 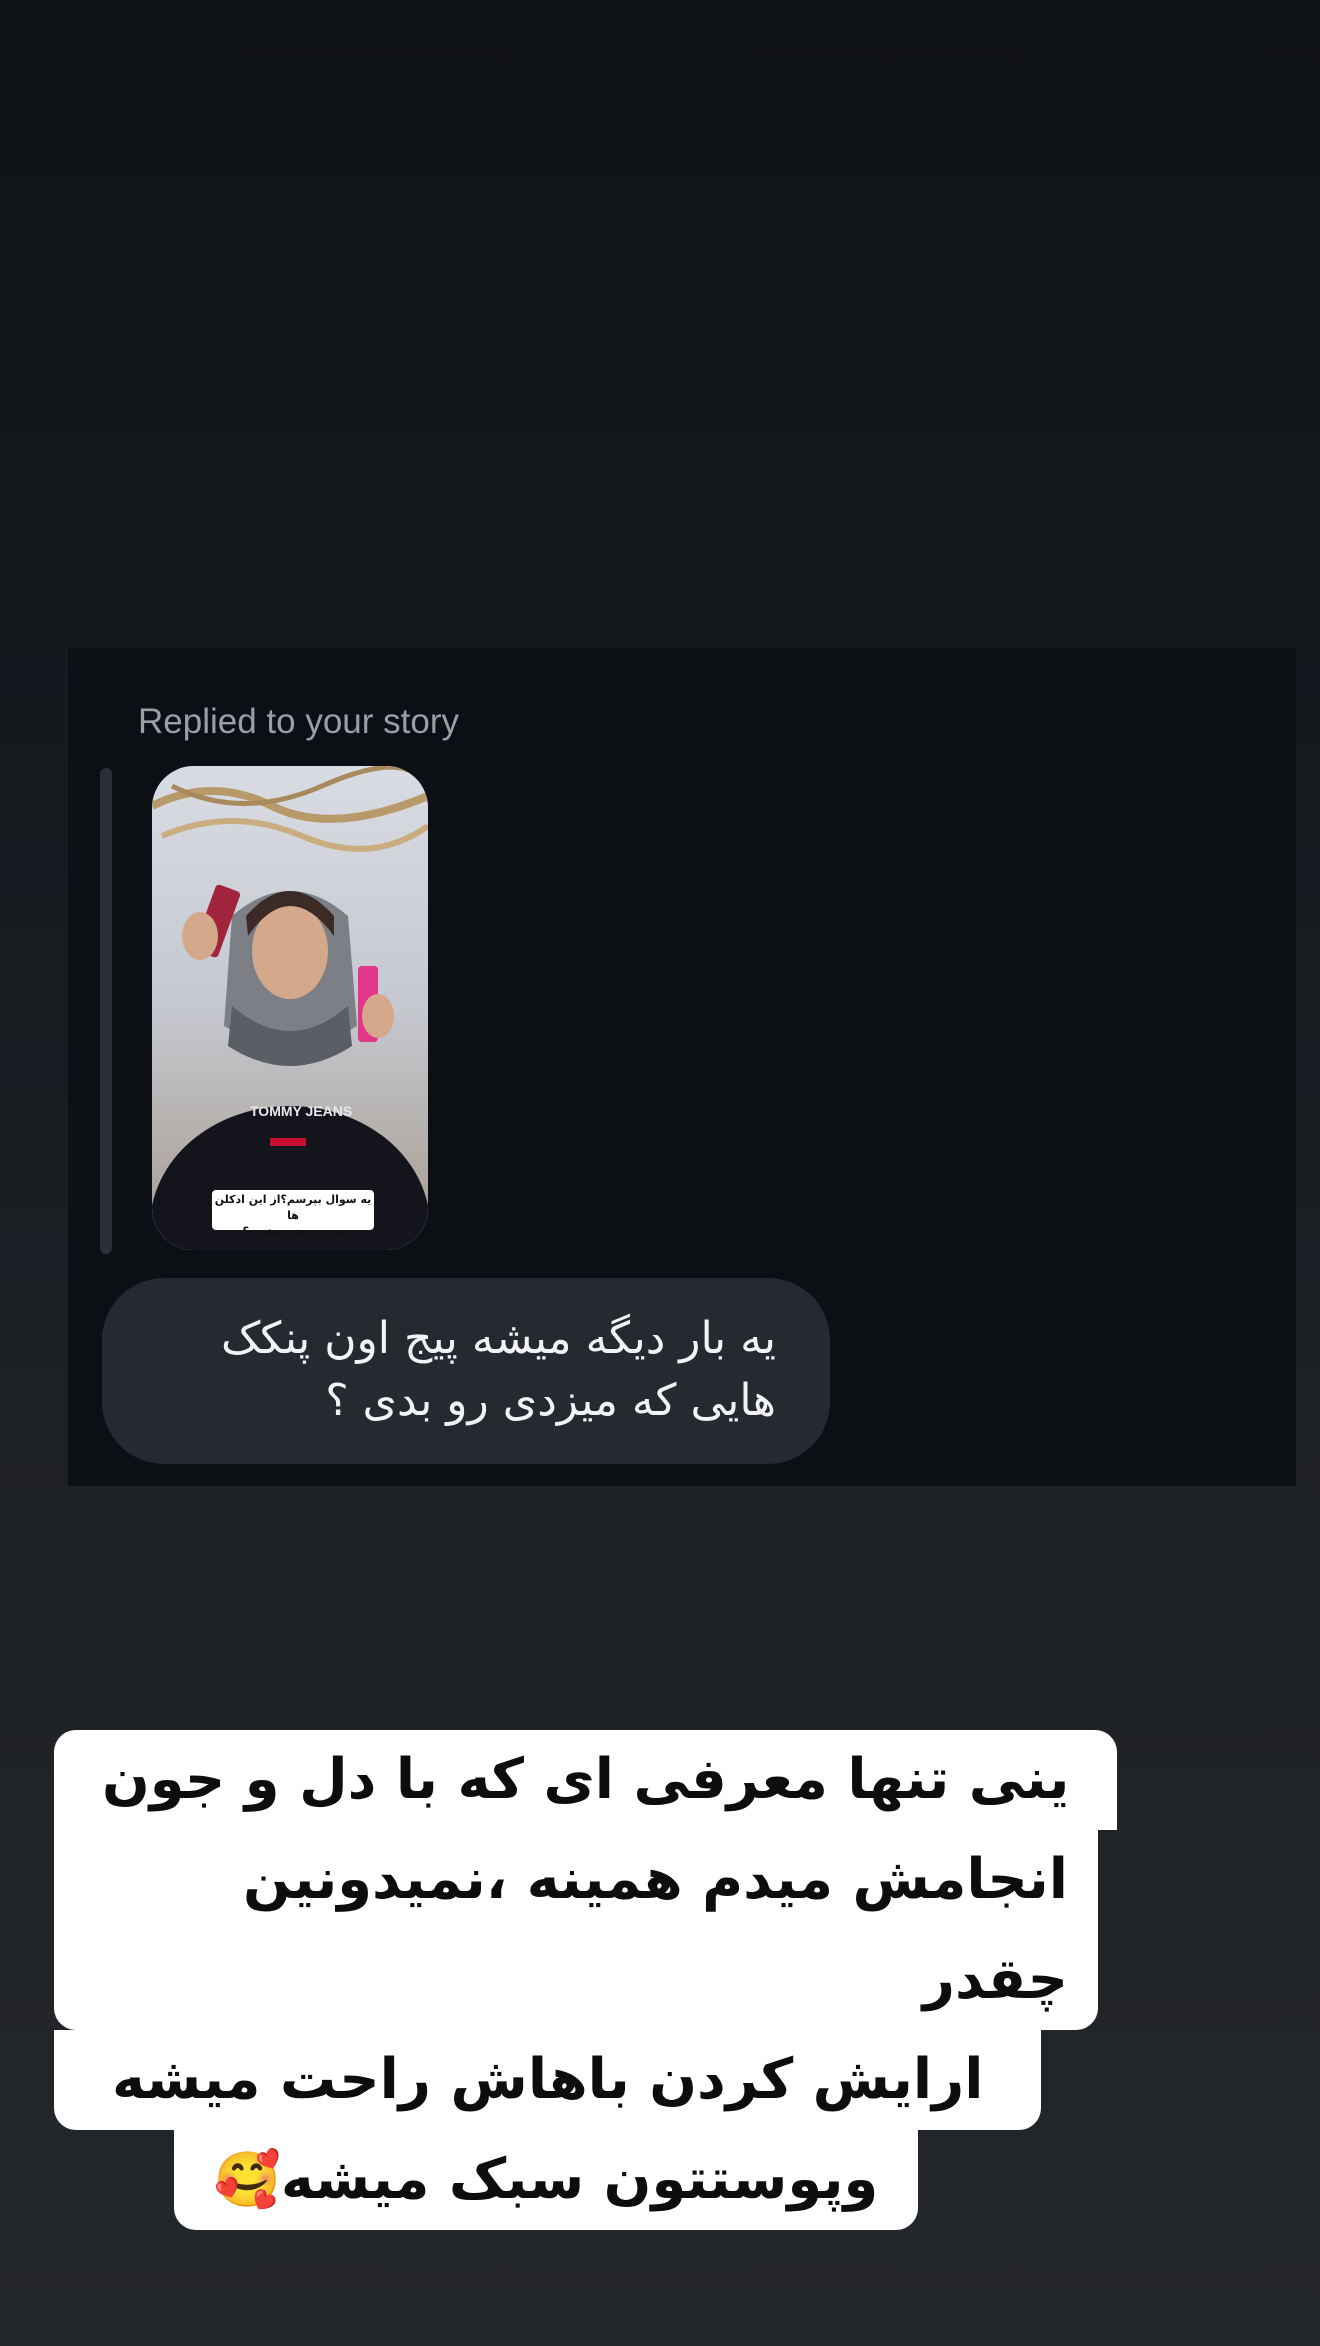 I want to click on caption-line-1: ینی تنها معرفی ای که با دل و جون, so click(x=586, y=1780).